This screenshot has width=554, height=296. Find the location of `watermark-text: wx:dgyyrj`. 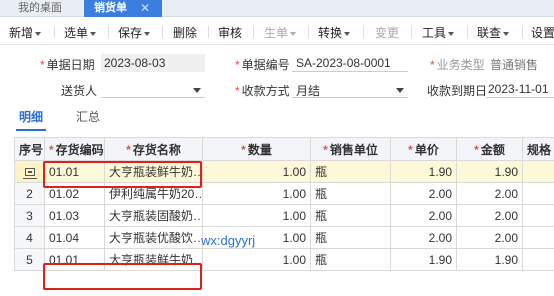

watermark-text: wx:dgyyrj is located at coordinates (228, 240).